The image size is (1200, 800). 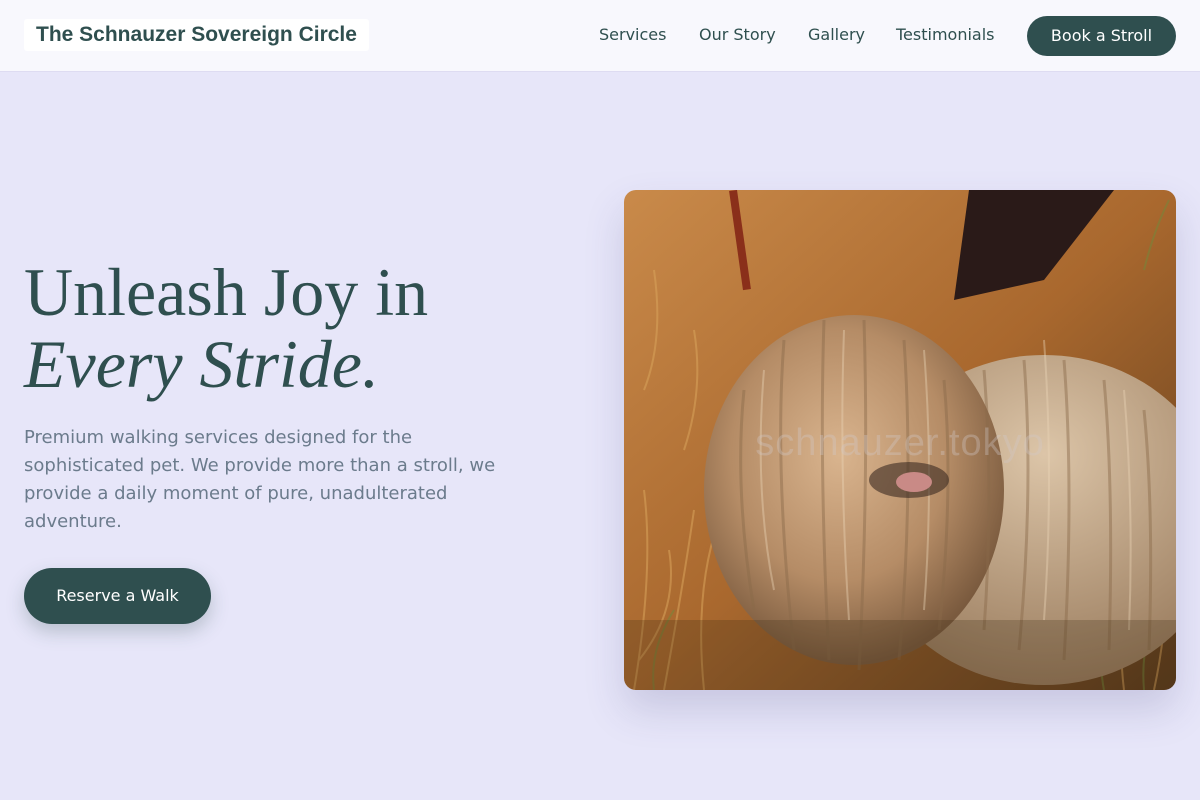 I want to click on hero-headline-line1: Unleash Joy in, so click(x=226, y=292).